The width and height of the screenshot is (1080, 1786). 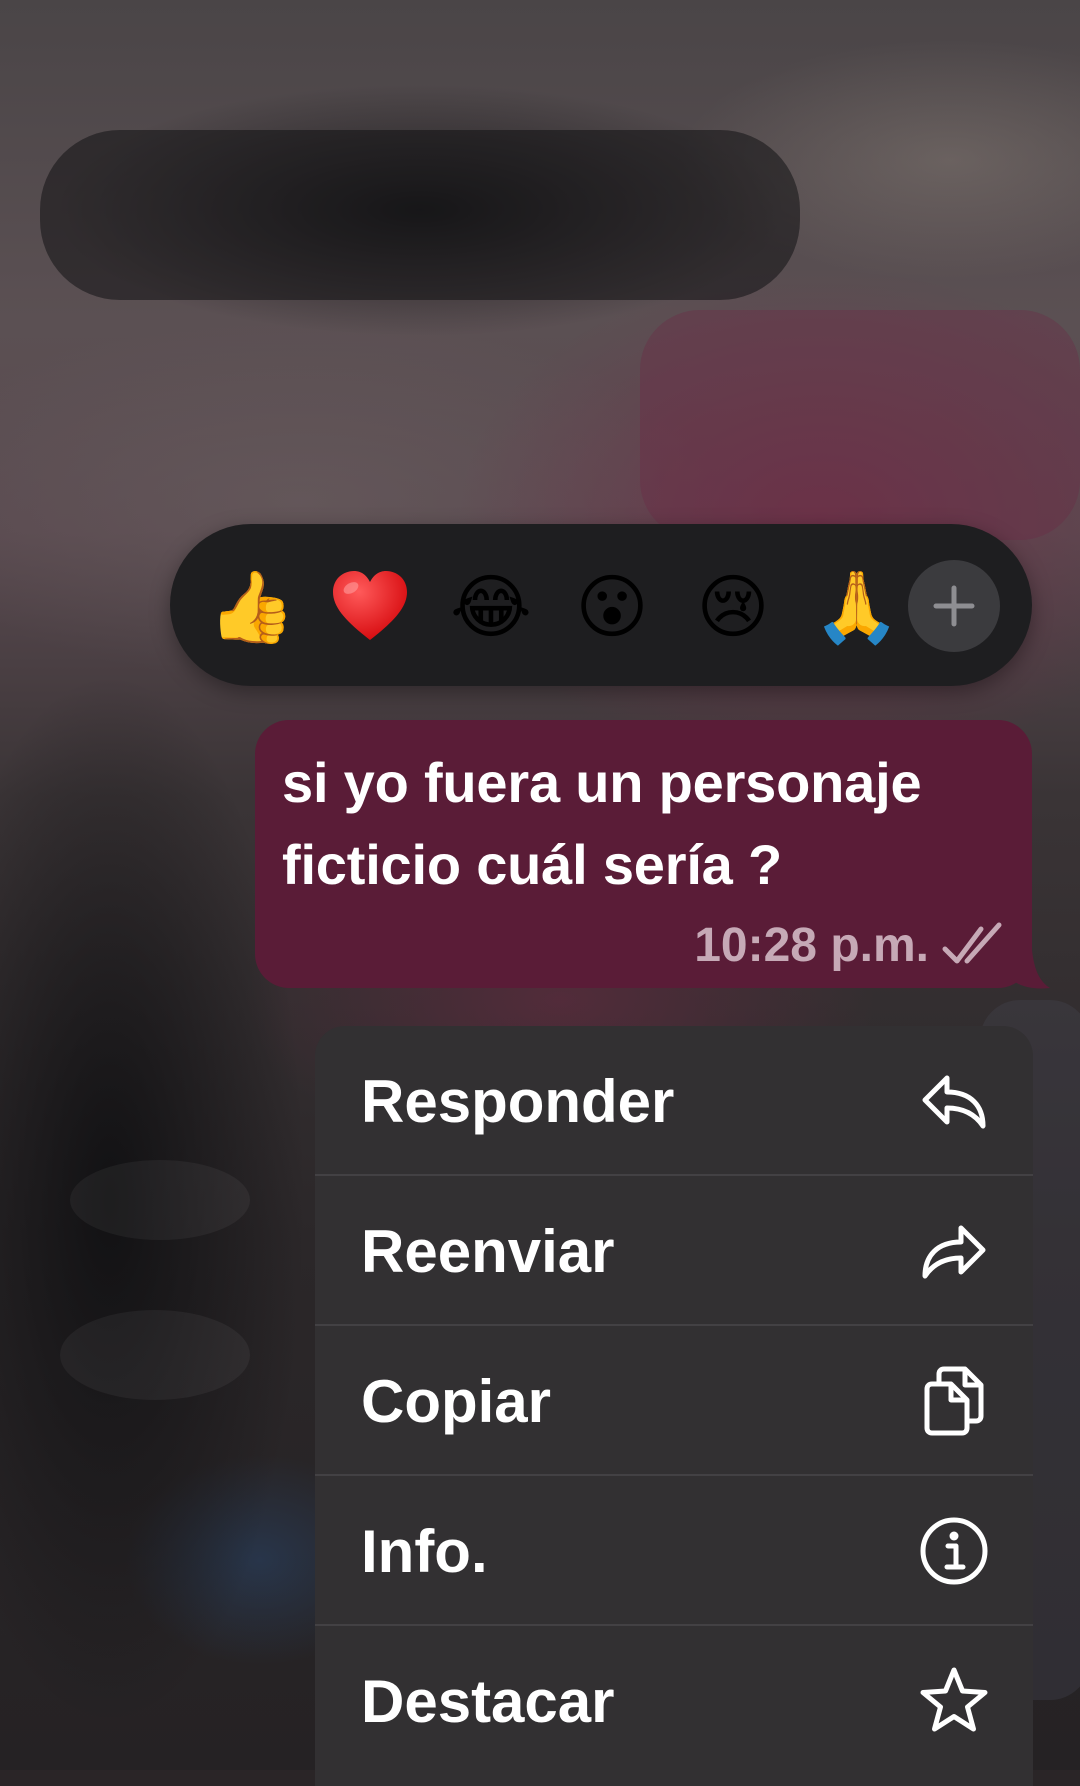 I want to click on menu-item-star: Destacar, so click(x=674, y=1701).